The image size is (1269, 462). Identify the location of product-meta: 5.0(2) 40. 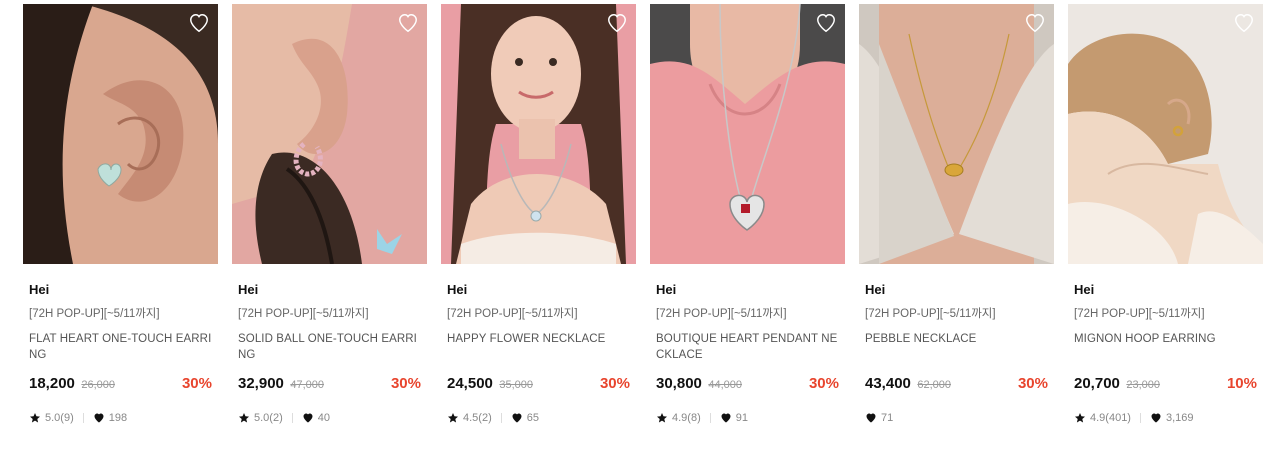
(329, 418).